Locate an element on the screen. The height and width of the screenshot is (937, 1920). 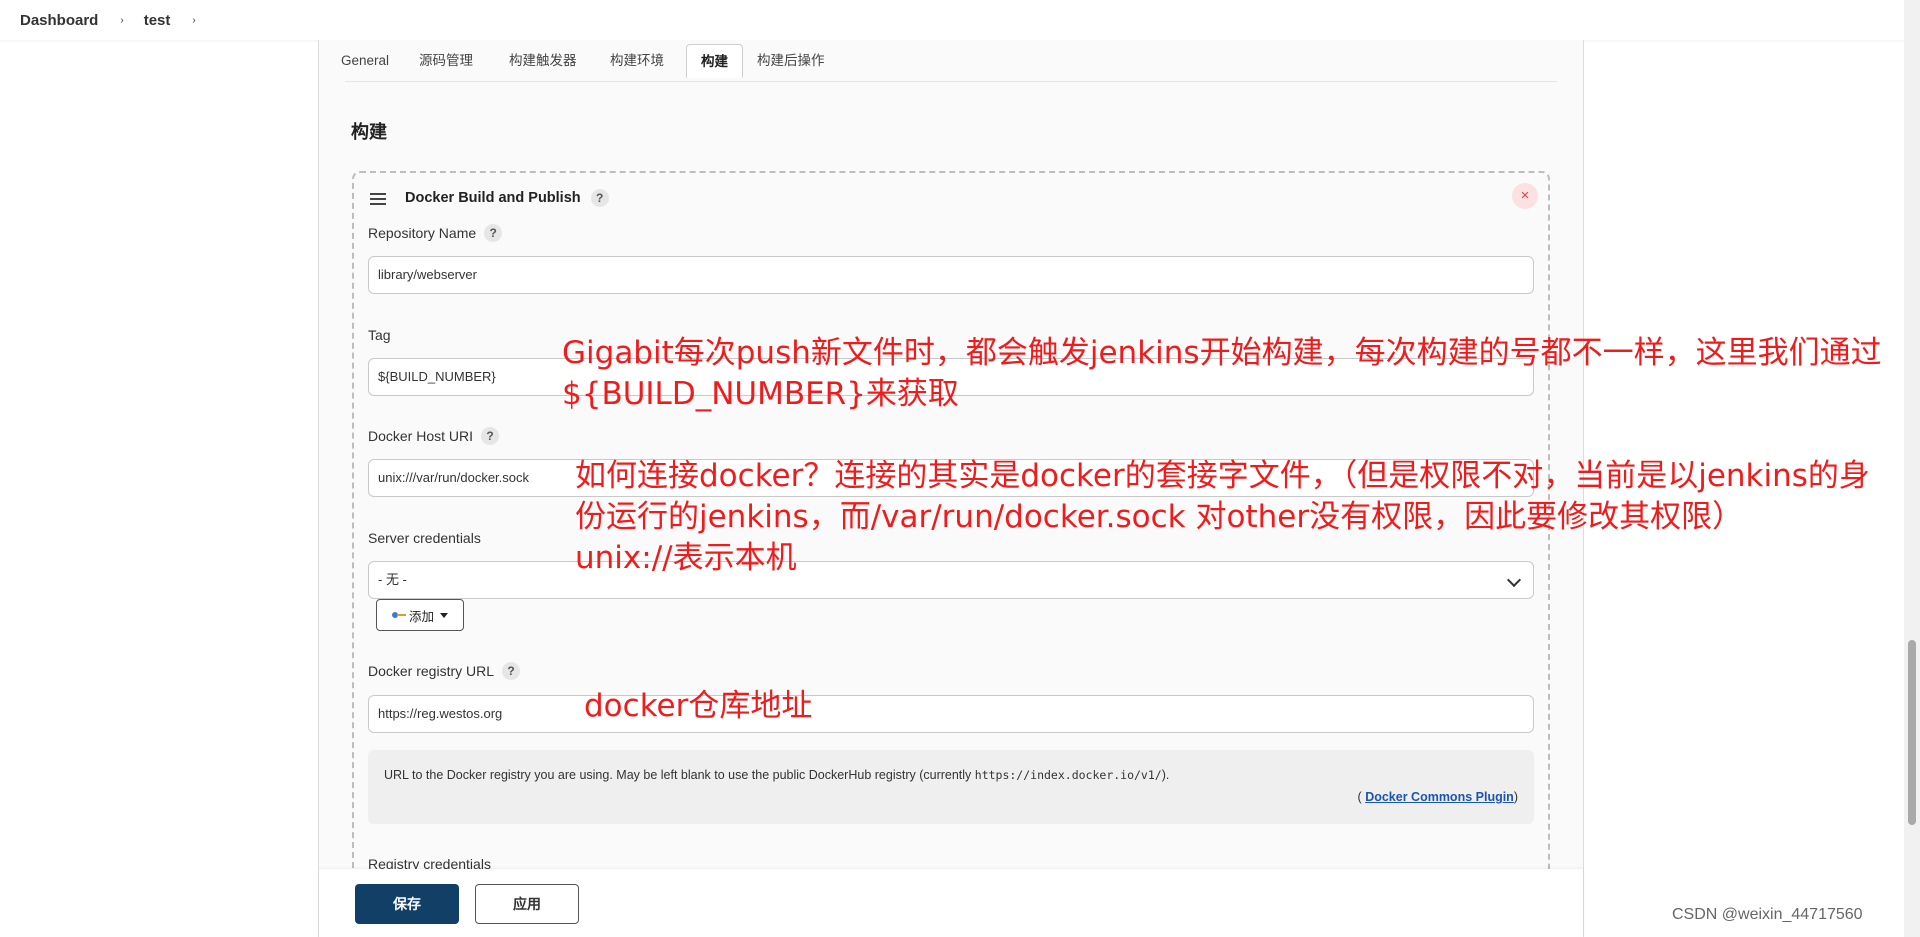
add-credentials-button: 添加 is located at coordinates (420, 615).